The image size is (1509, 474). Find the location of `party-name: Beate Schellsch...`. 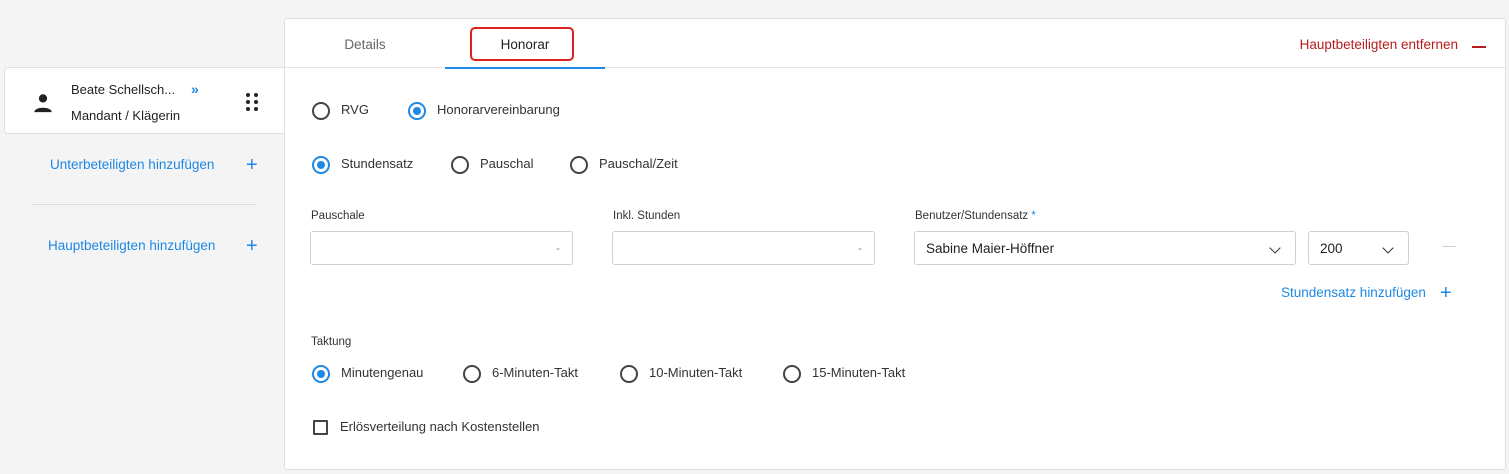

party-name: Beate Schellsch... is located at coordinates (123, 89).